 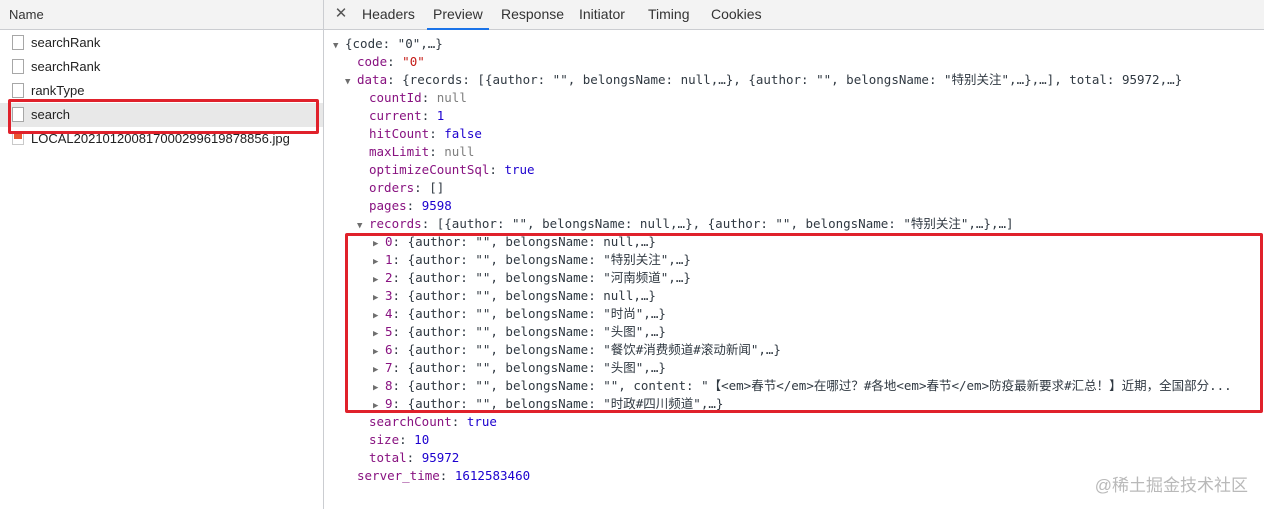 What do you see at coordinates (388, 14) in the screenshot?
I see `tab-headers: Headers` at bounding box center [388, 14].